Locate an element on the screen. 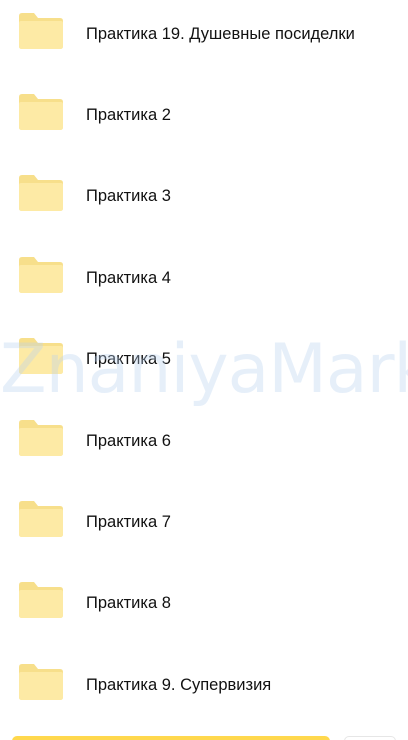  folder-name: Практика 2 is located at coordinates (128, 115).